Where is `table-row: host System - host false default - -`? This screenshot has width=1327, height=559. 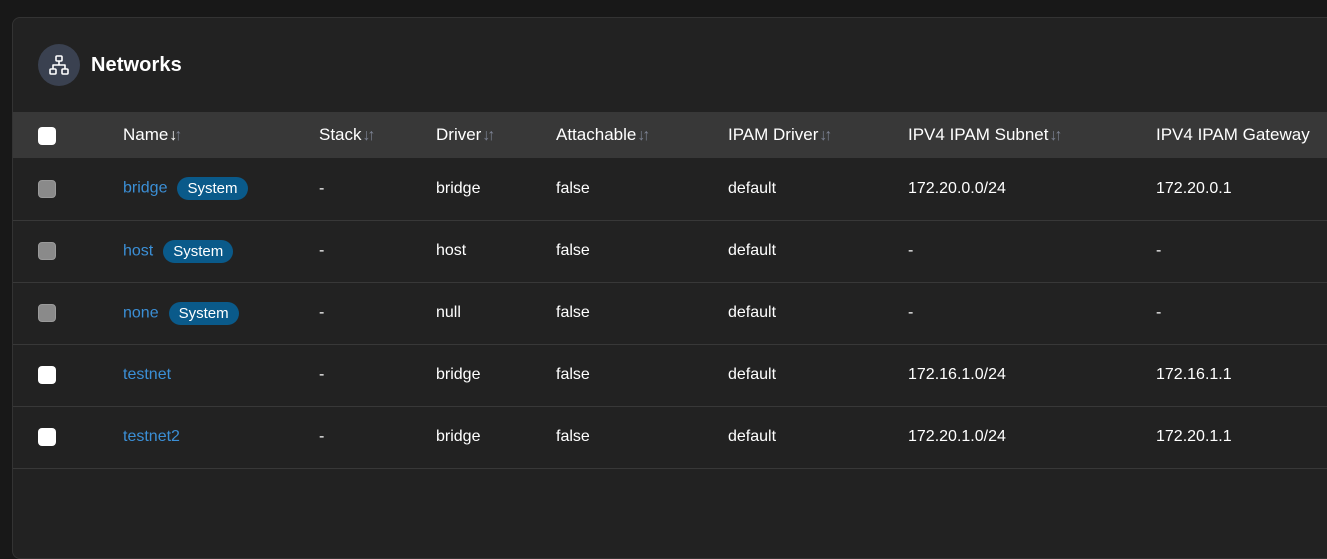 table-row: host System - host false default - - is located at coordinates (670, 251).